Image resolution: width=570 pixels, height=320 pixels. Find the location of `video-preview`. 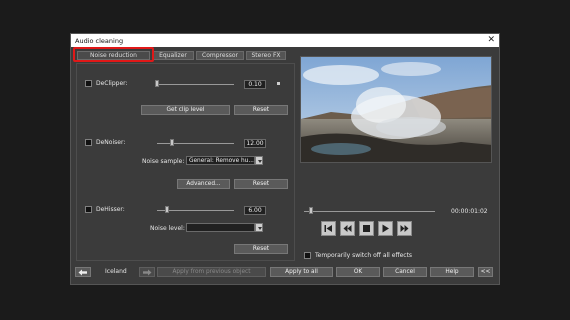

video-preview is located at coordinates (396, 109).